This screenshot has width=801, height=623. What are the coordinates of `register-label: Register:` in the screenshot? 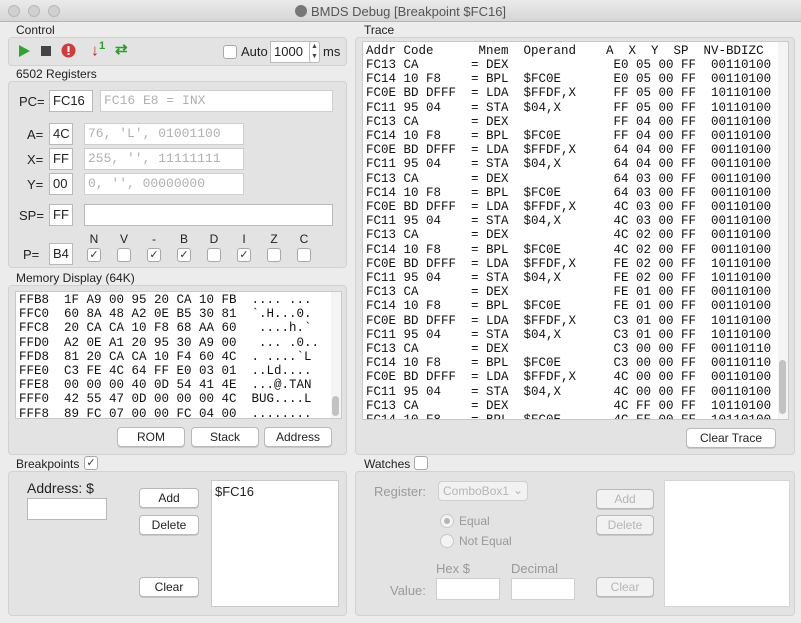 It's located at (400, 491).